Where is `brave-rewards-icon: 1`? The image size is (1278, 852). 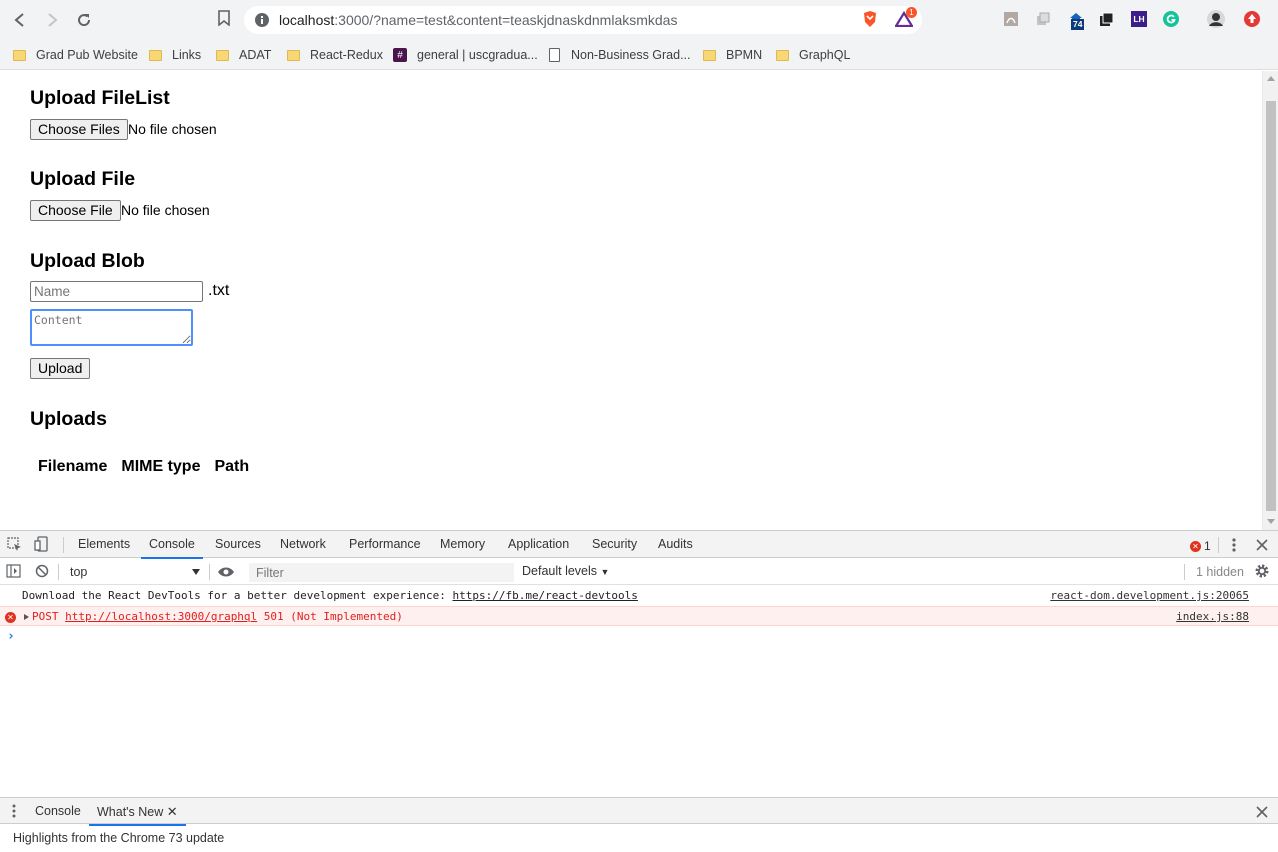 brave-rewards-icon: 1 is located at coordinates (906, 17).